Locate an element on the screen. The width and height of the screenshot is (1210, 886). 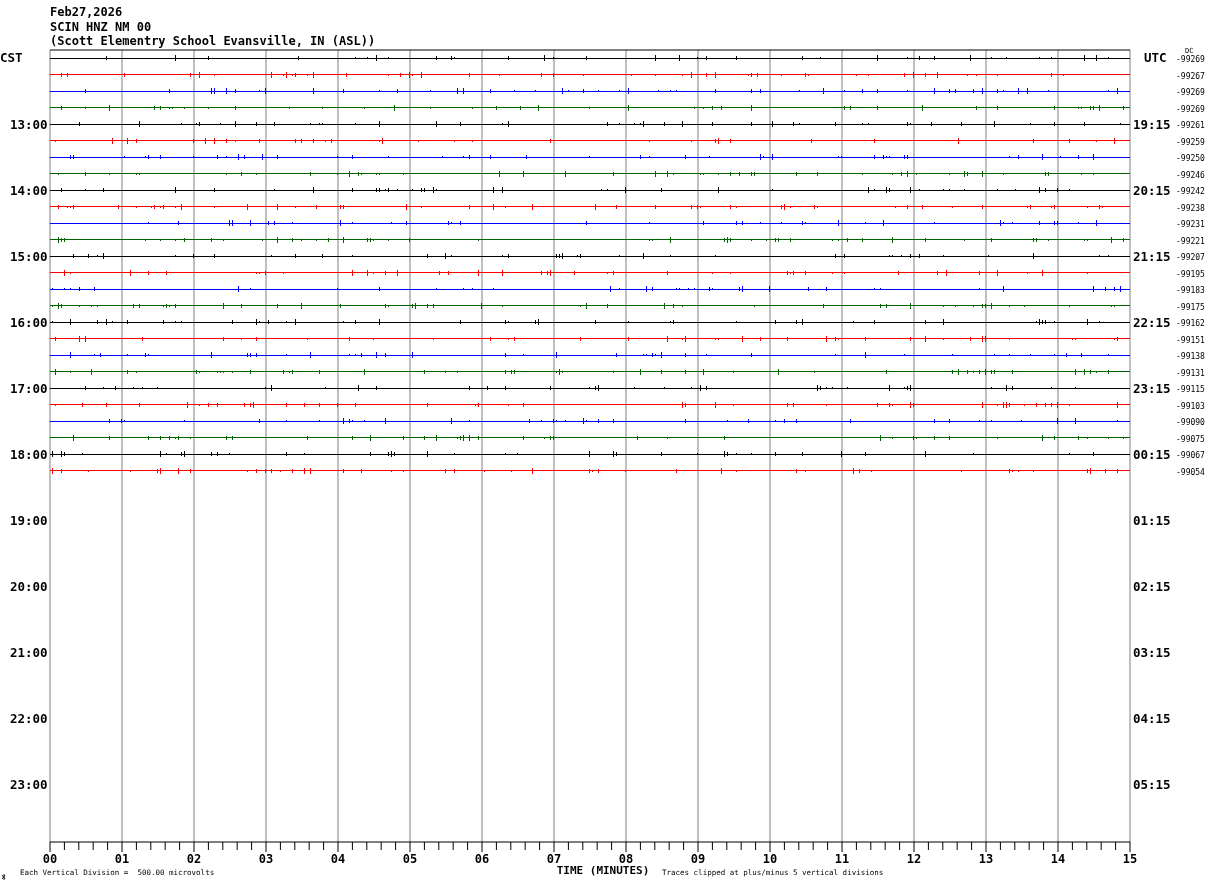
dc-offset-label: -99195 is located at coordinates (1190, 274).